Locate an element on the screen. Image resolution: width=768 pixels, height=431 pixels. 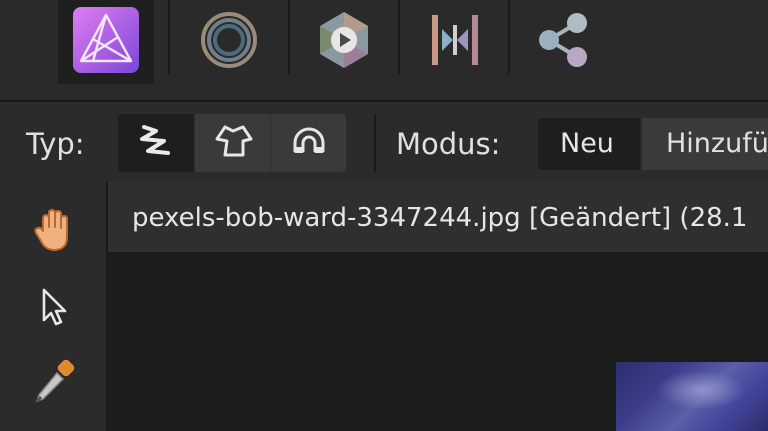
persona-export-button is located at coordinates (562, 42).